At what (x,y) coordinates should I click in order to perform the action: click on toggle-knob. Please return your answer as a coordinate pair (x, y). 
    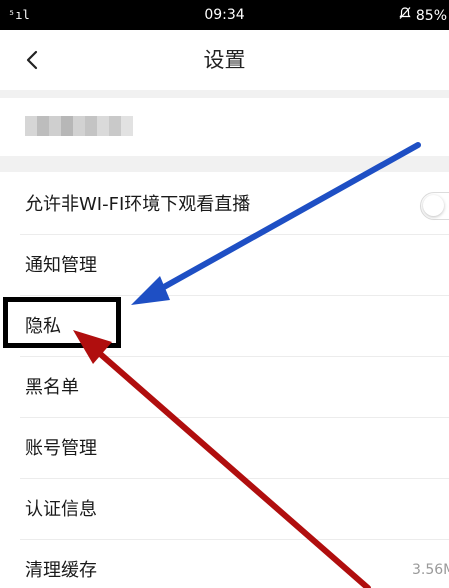
    Looking at the image, I should click on (433, 205).